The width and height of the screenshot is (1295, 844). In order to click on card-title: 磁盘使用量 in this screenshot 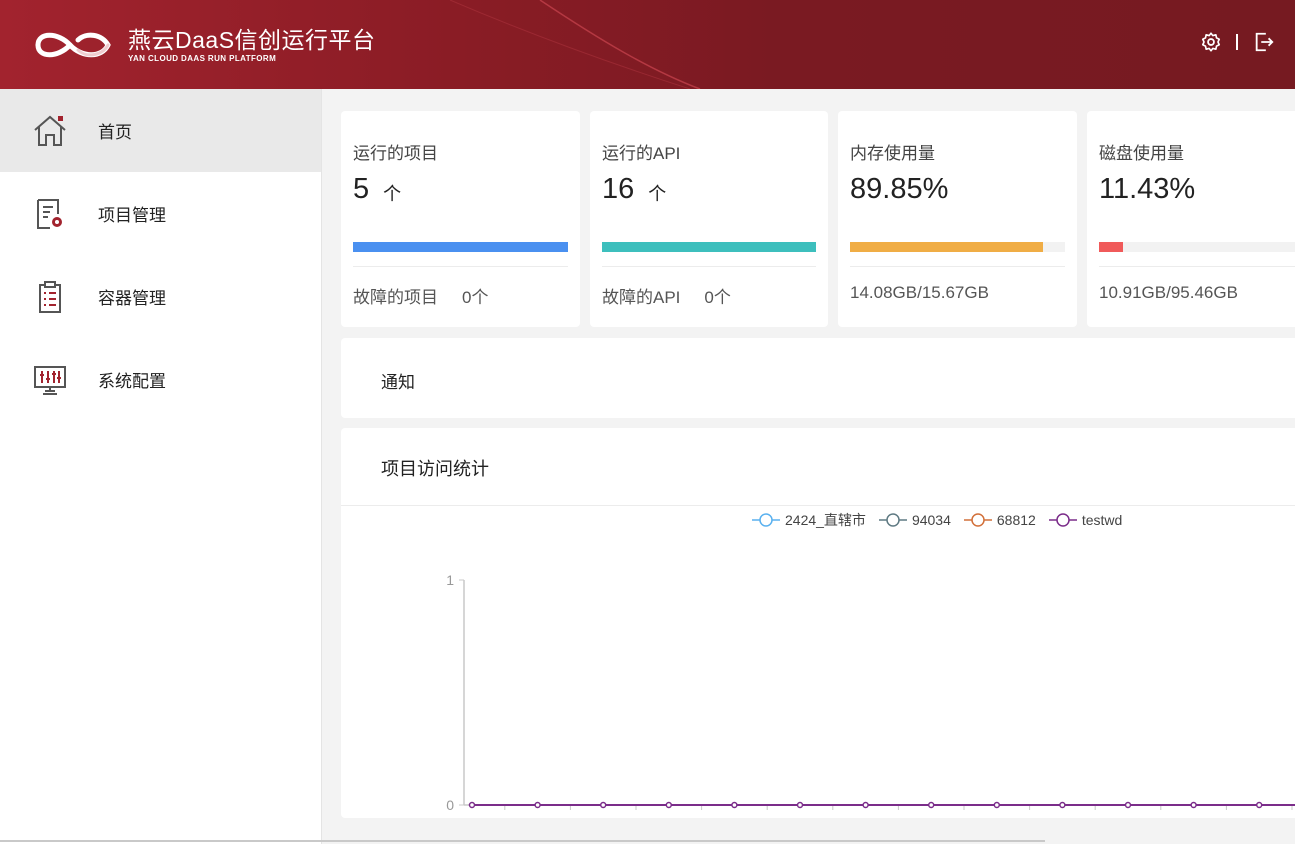, I will do `click(1141, 153)`.